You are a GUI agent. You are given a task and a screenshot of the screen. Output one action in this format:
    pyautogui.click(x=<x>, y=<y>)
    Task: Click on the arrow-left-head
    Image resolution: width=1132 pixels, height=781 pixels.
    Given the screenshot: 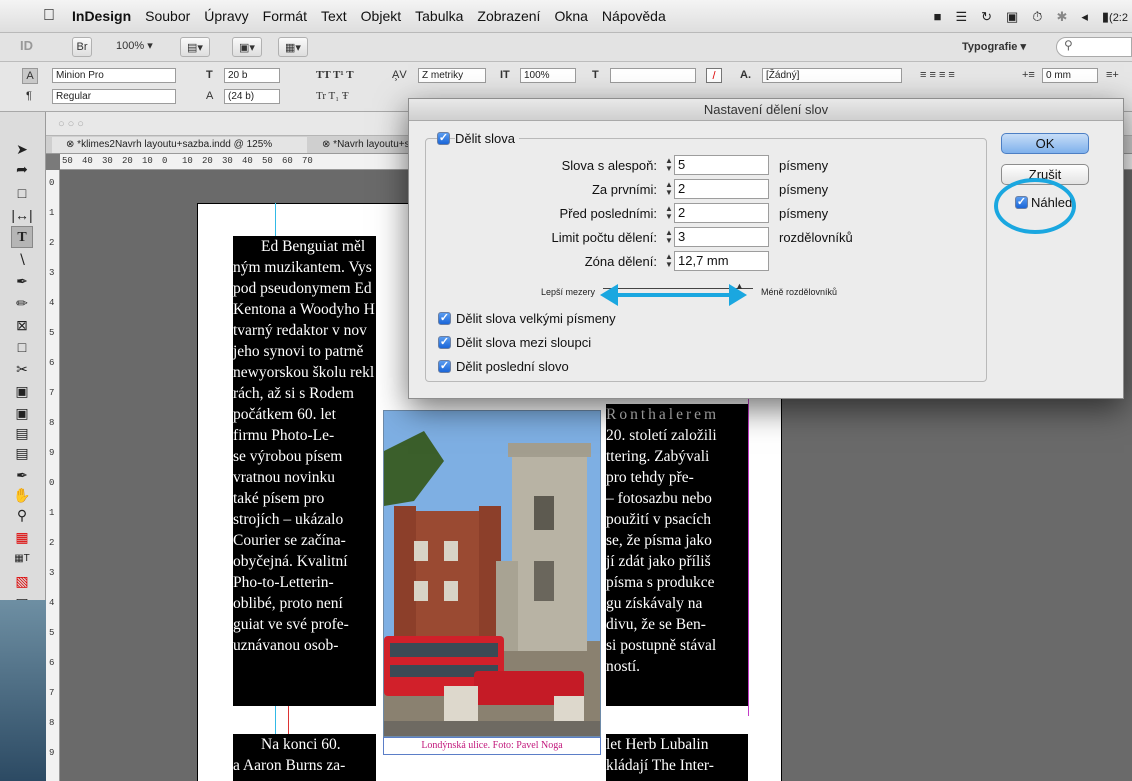 What is the action you would take?
    pyautogui.click(x=609, y=295)
    